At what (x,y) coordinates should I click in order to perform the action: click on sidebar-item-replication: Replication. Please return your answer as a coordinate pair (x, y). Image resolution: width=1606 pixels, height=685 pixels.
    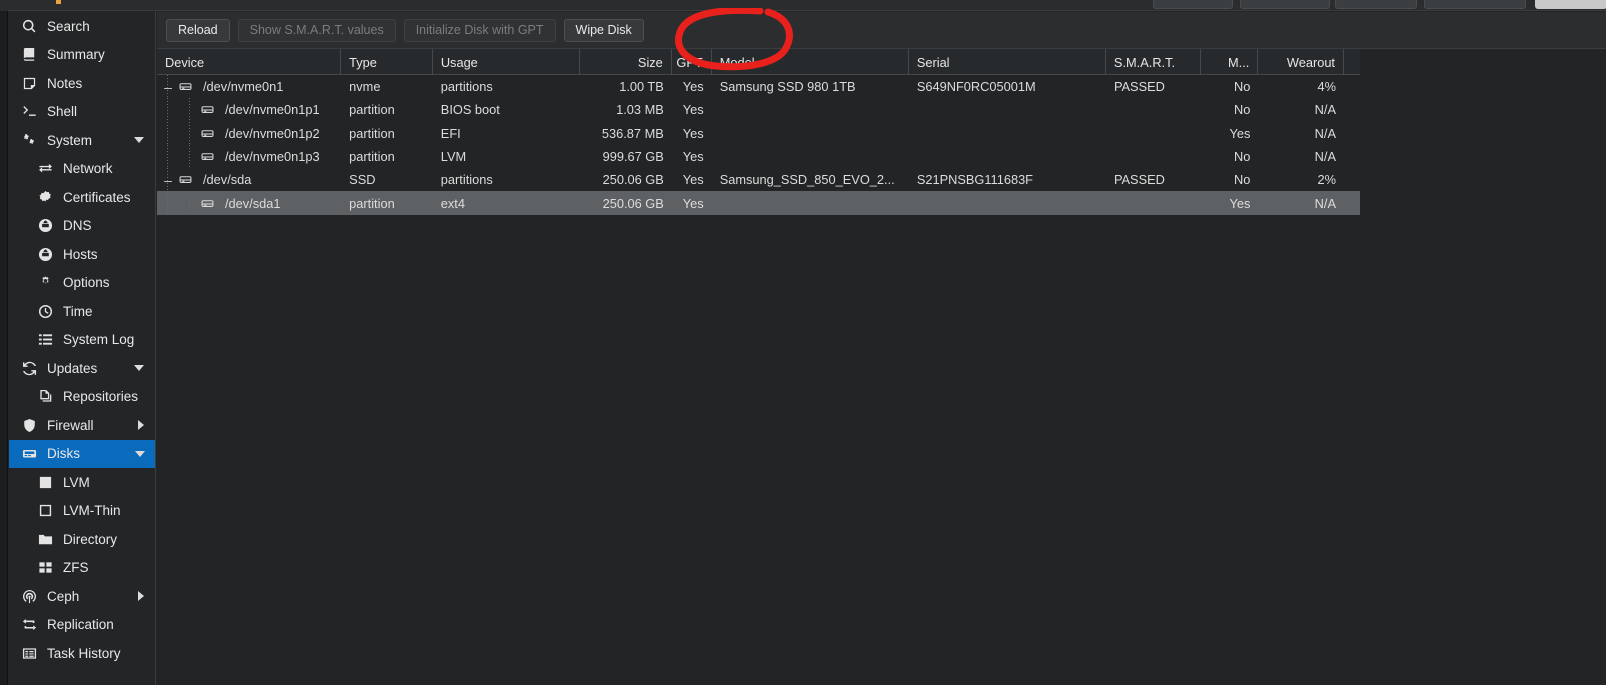
    Looking at the image, I should click on (82, 625).